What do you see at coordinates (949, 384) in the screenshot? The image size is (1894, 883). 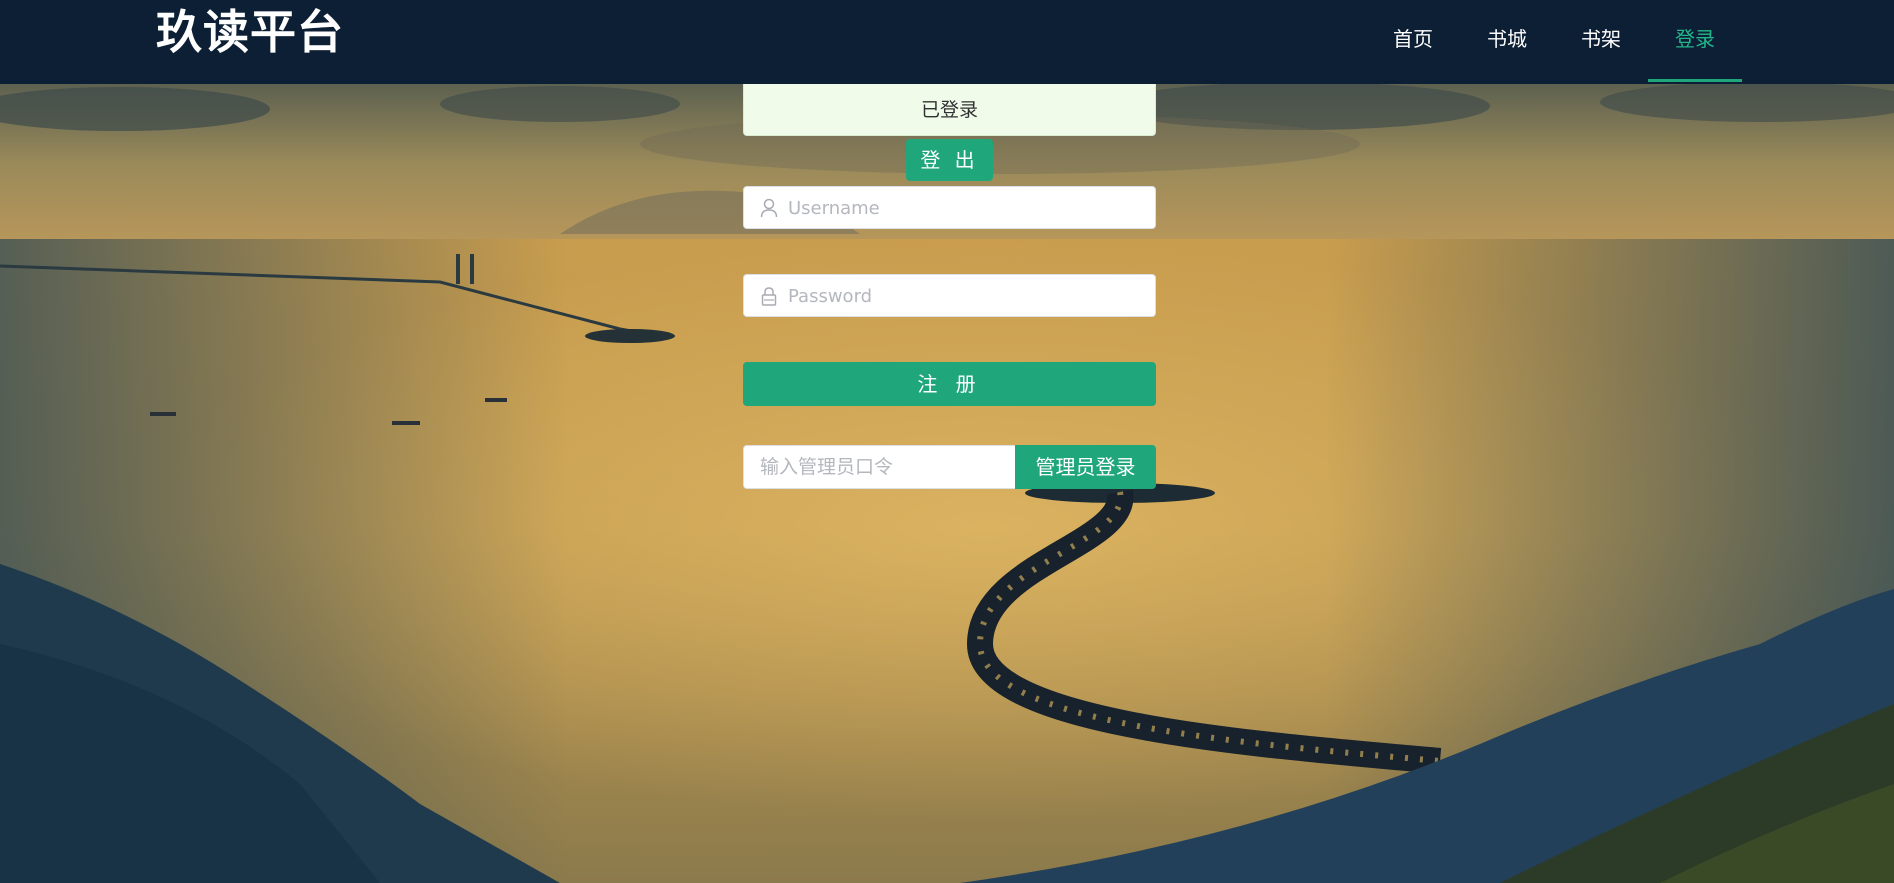 I see `register-button: 注 册` at bounding box center [949, 384].